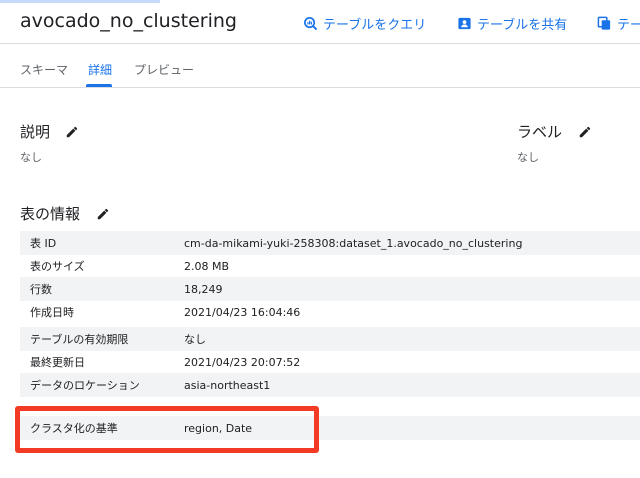  I want to click on query-table-button: テーブルをクエリ, so click(364, 23).